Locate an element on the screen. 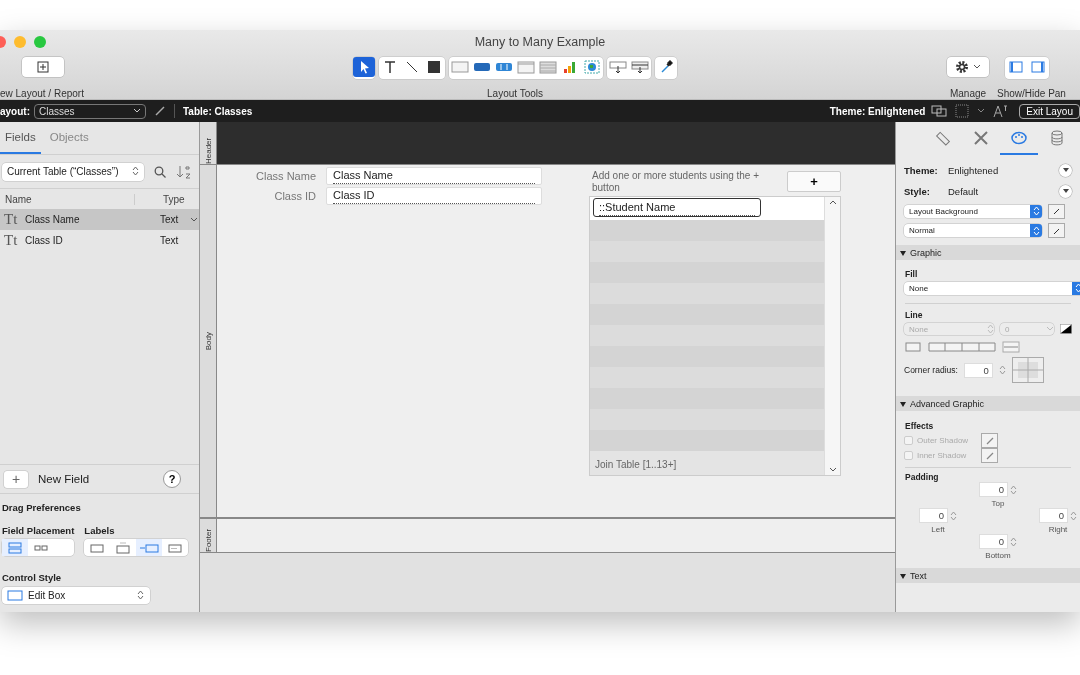  stacked-fields-icon is located at coordinates (15, 547).